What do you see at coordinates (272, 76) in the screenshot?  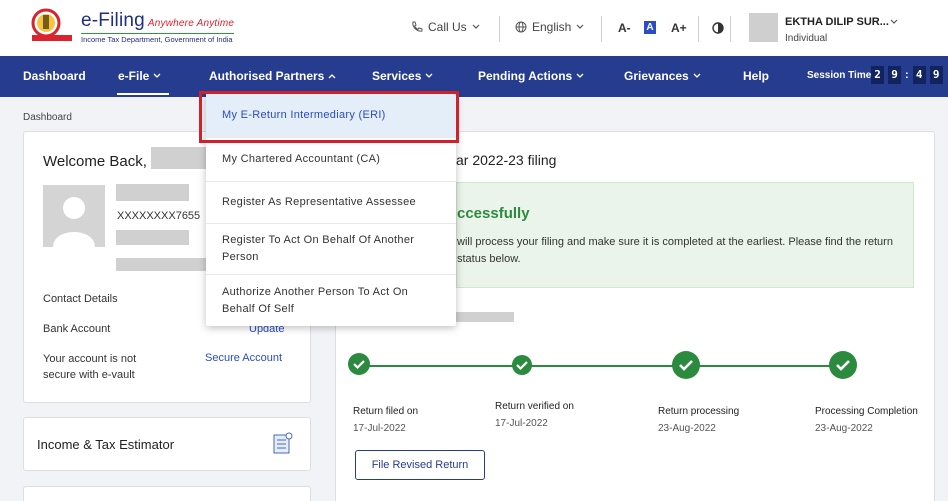 I see `nav-authorised-partners: Authorised Partners` at bounding box center [272, 76].